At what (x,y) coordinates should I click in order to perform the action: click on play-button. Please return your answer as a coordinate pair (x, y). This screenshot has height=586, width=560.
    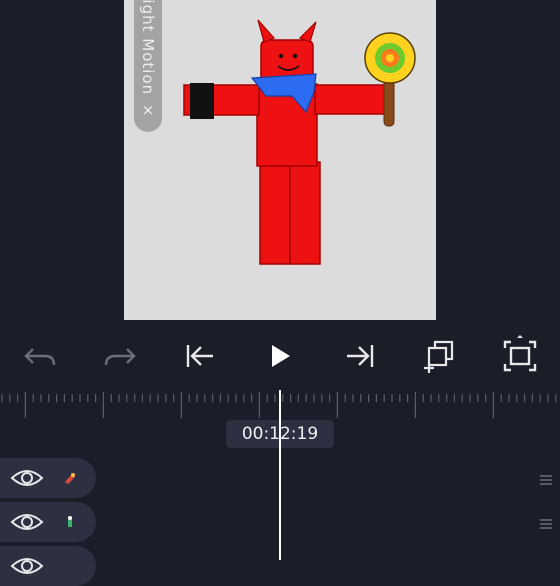
    Looking at the image, I should click on (280, 356).